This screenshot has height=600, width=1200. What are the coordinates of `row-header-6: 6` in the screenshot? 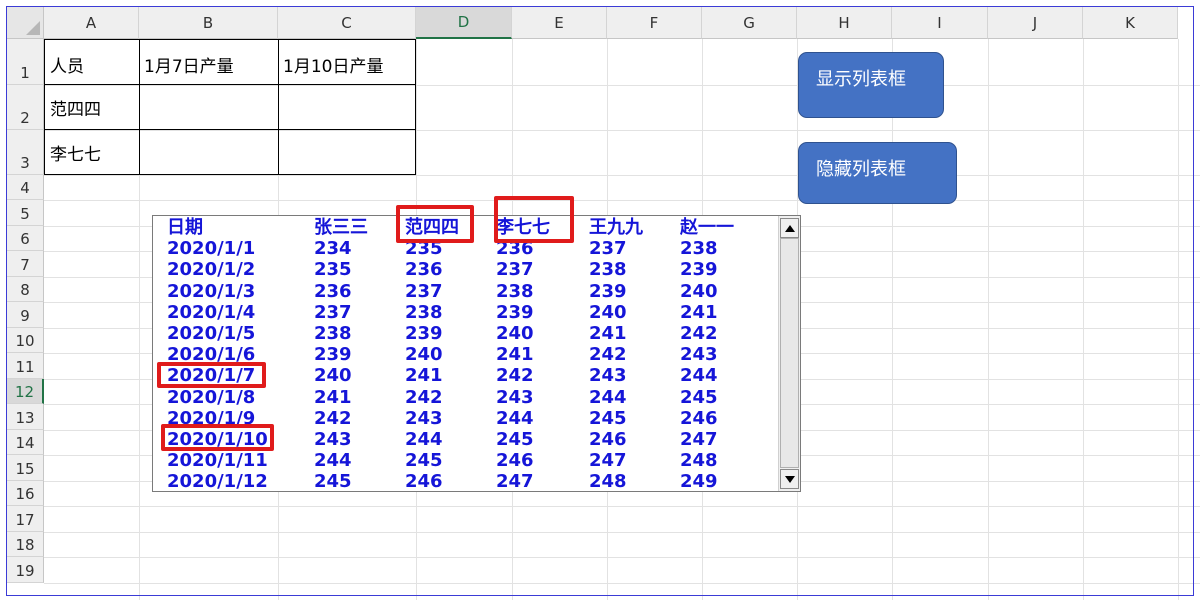 It's located at (25, 238).